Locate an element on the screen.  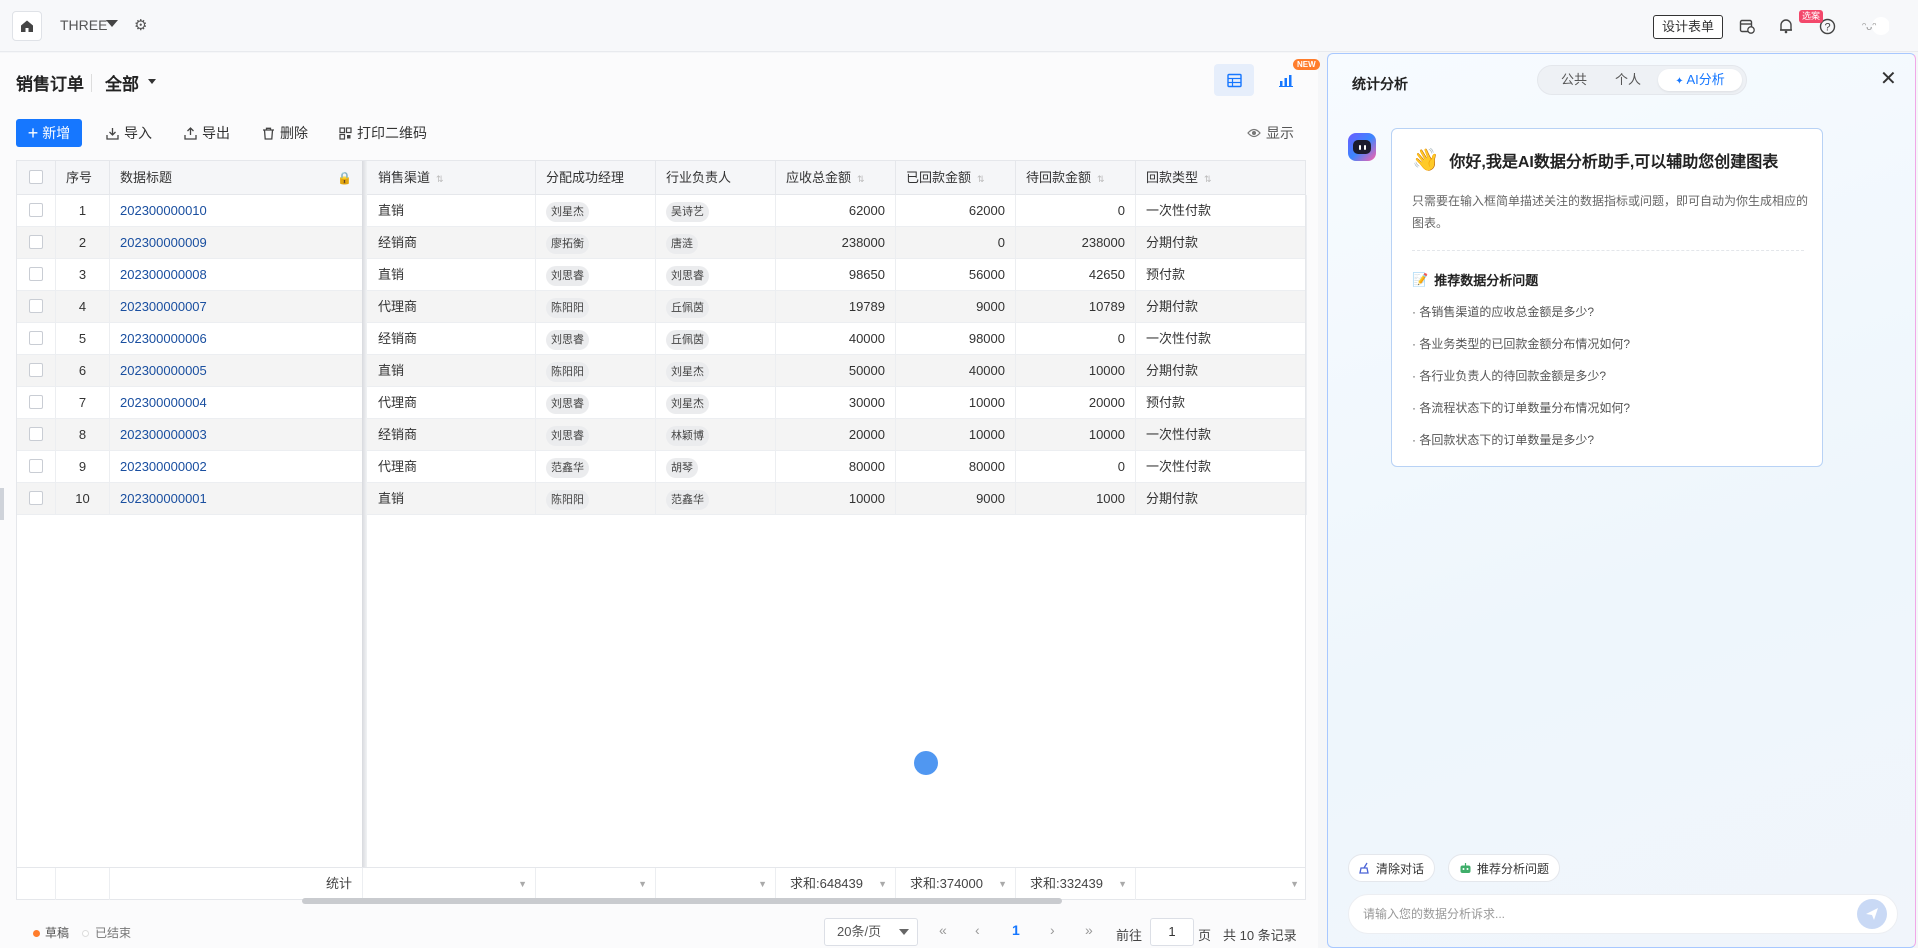
tab-public: 公共 is located at coordinates (1574, 80).